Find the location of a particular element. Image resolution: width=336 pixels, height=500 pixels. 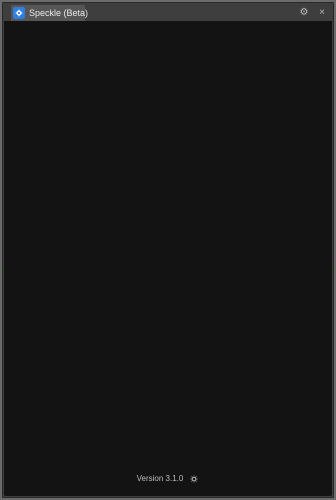

close-button: × is located at coordinates (322, 12).